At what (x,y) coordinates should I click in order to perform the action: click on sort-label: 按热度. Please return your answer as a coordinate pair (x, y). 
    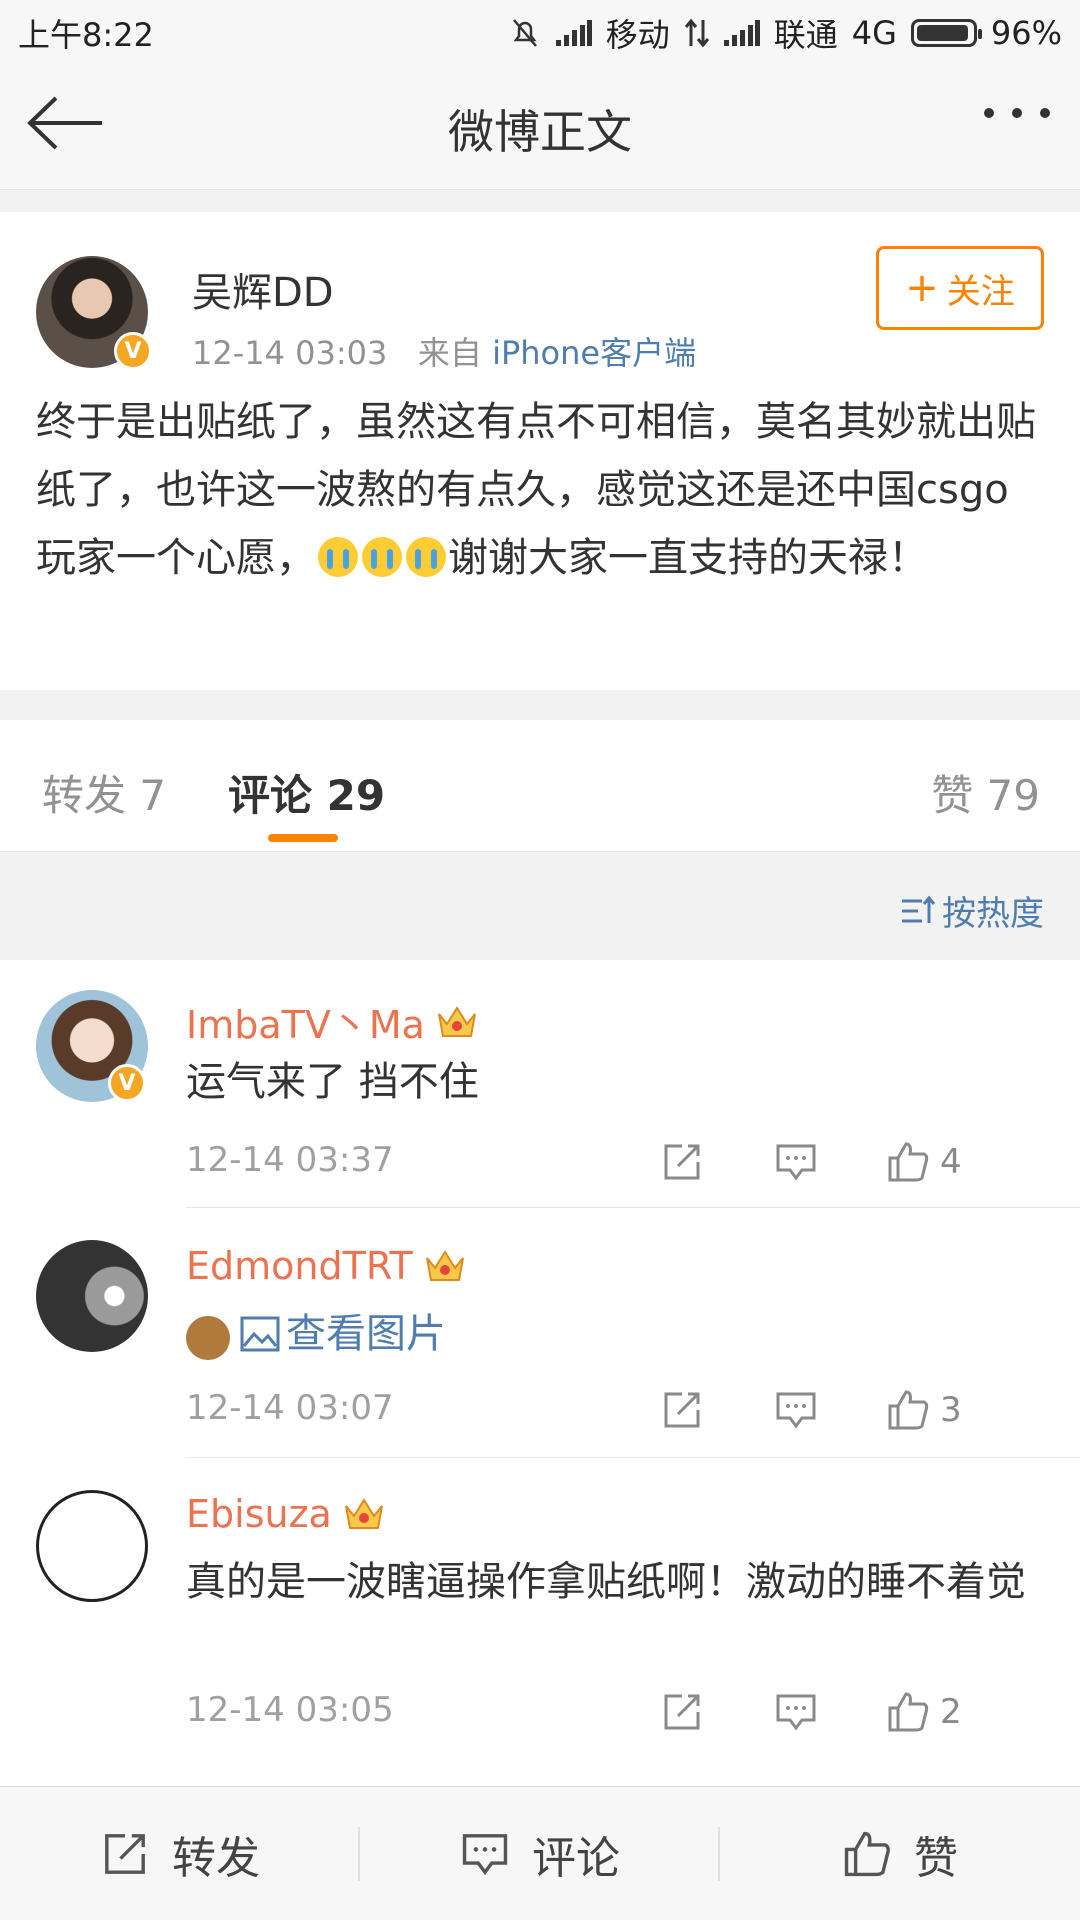
    Looking at the image, I should click on (993, 914).